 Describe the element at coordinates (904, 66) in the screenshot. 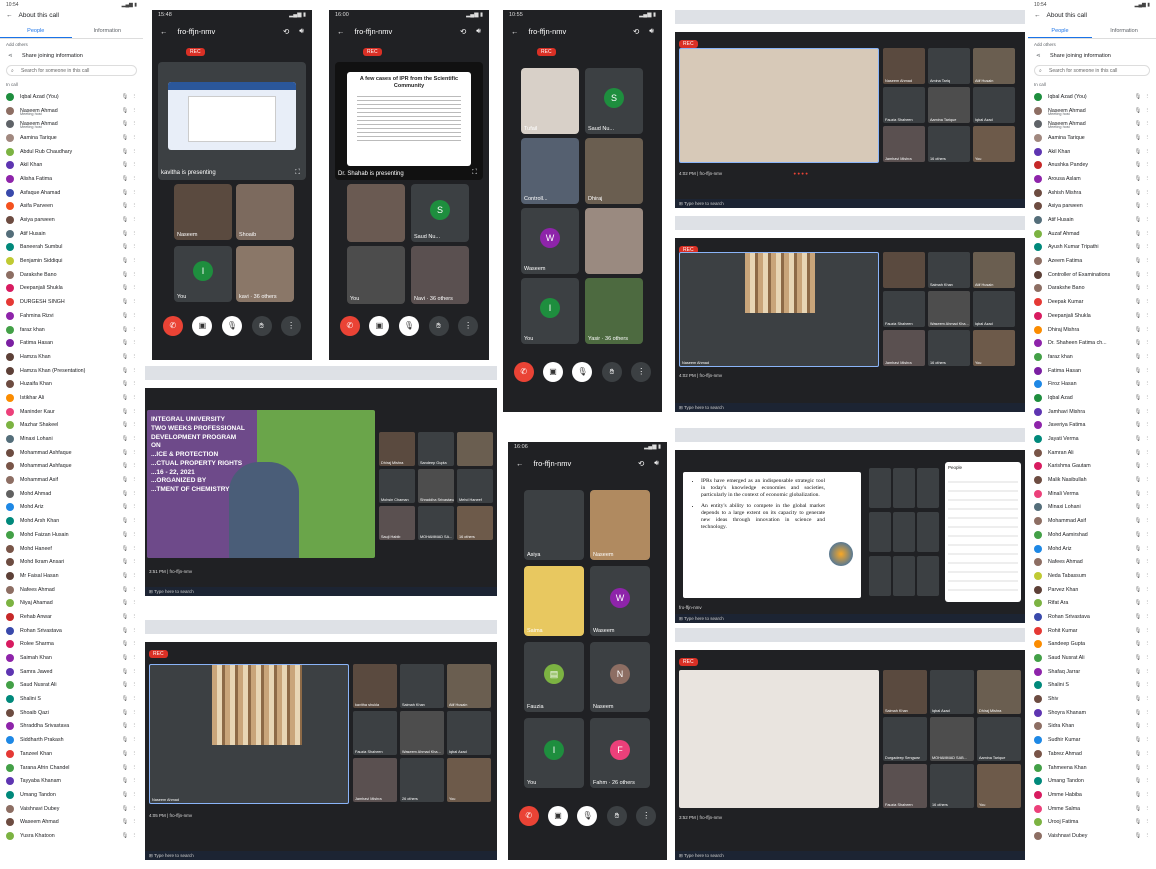

I see `thumbnail-tile: Naseem Ahmad` at that location.